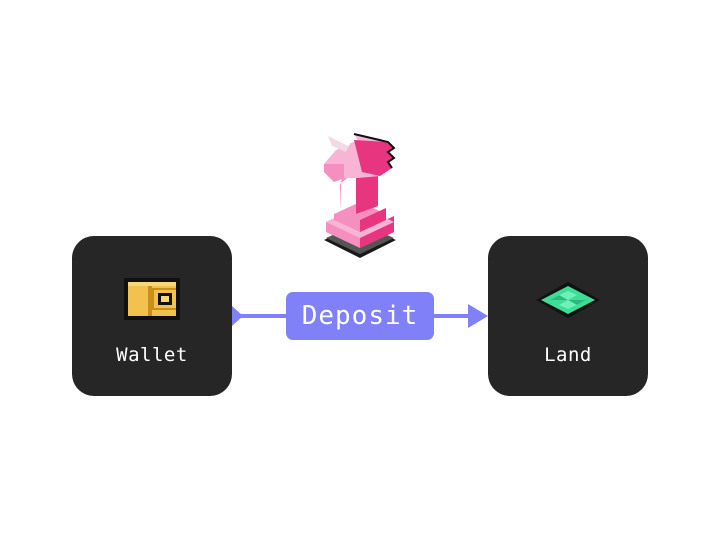 This screenshot has width=720, height=540. Describe the element at coordinates (360, 195) in the screenshot. I see `pink-unicorn-knight-icon` at that location.